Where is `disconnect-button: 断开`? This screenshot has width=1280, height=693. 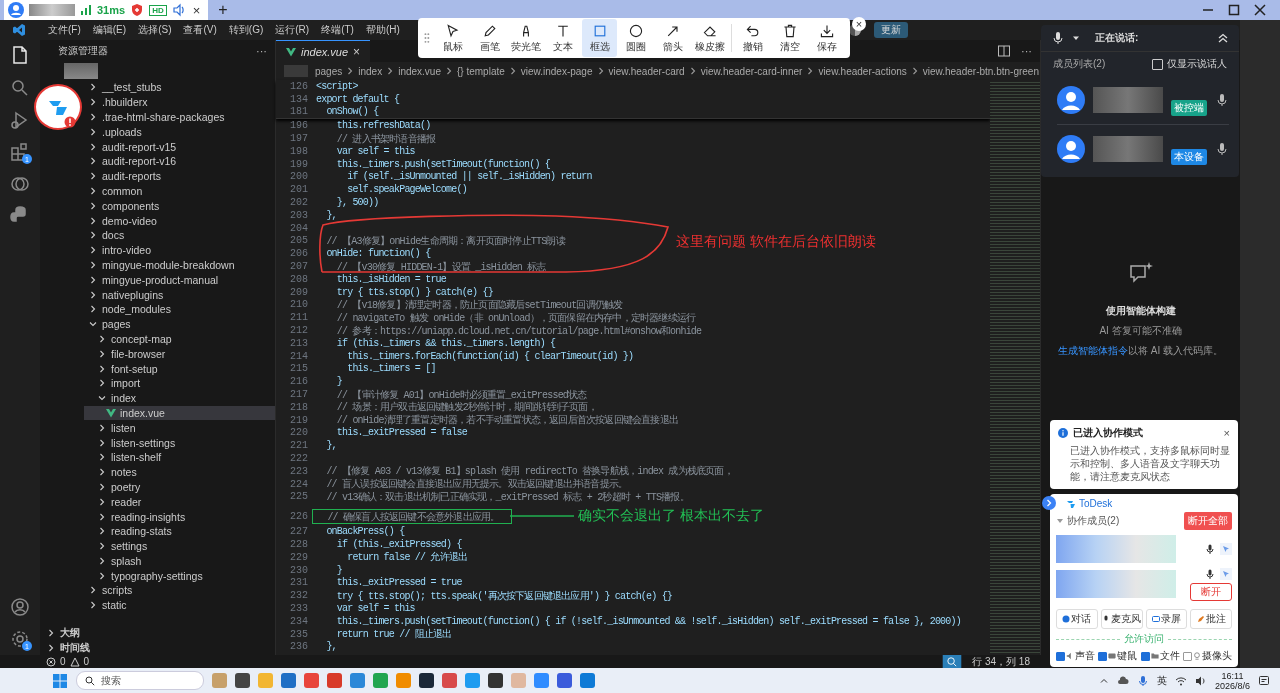 disconnect-button: 断开 is located at coordinates (1211, 591).